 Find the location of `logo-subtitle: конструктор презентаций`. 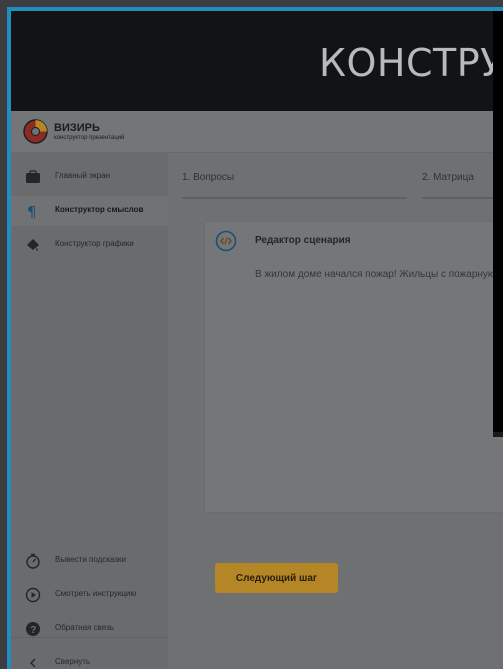

logo-subtitle: конструктор презентаций is located at coordinates (89, 138).